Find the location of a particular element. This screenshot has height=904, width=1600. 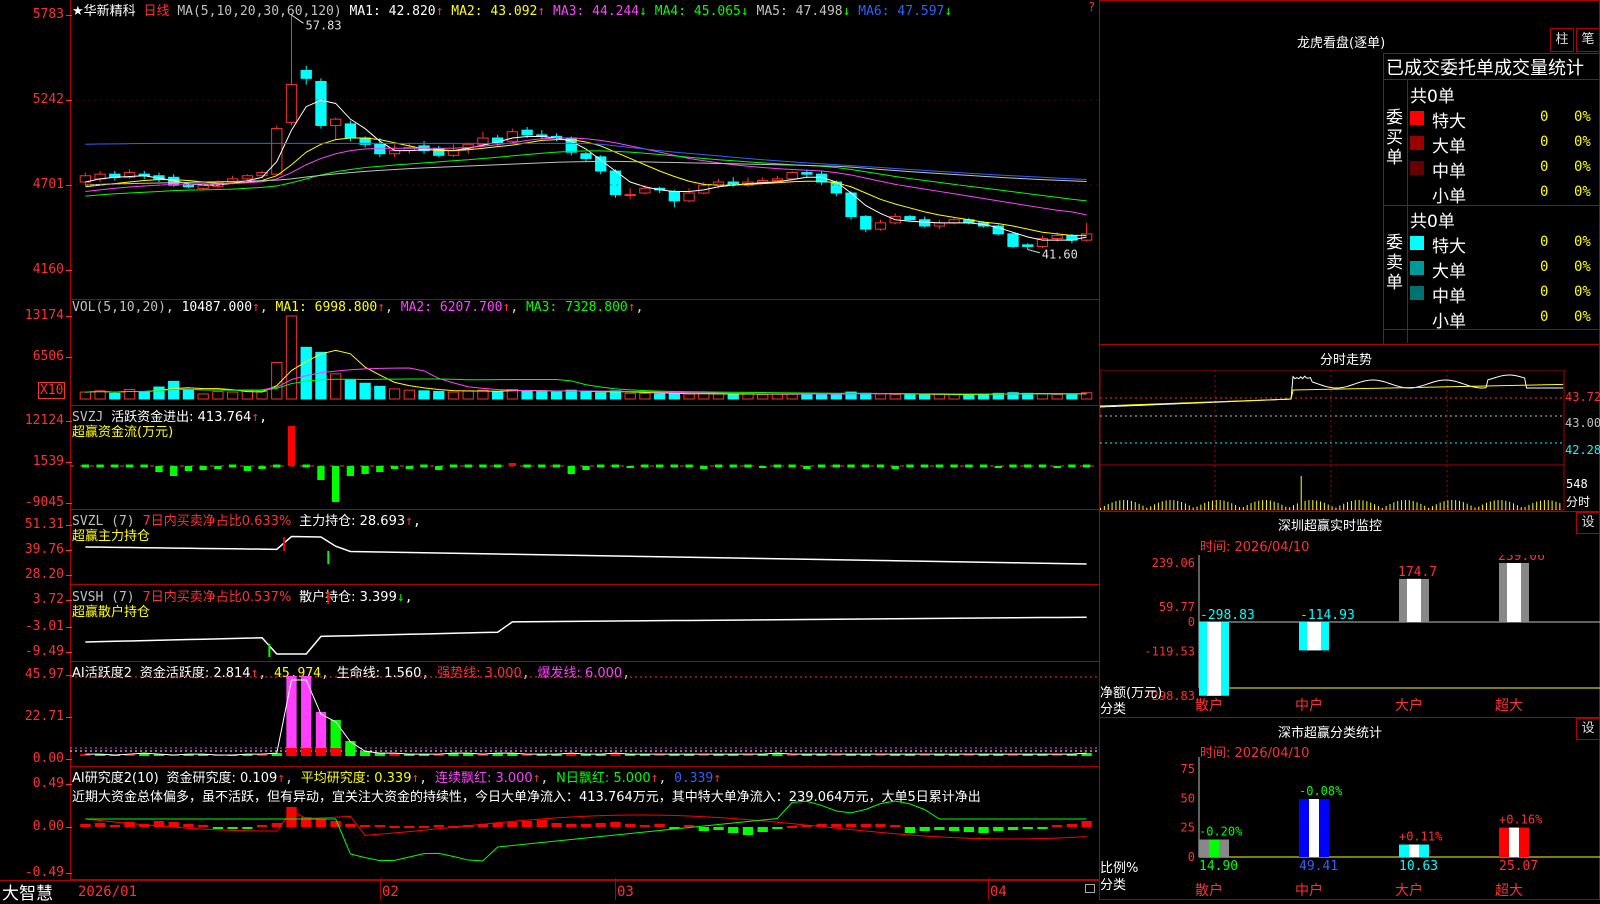

y-tick-label: 5242 is located at coordinates (33, 99).